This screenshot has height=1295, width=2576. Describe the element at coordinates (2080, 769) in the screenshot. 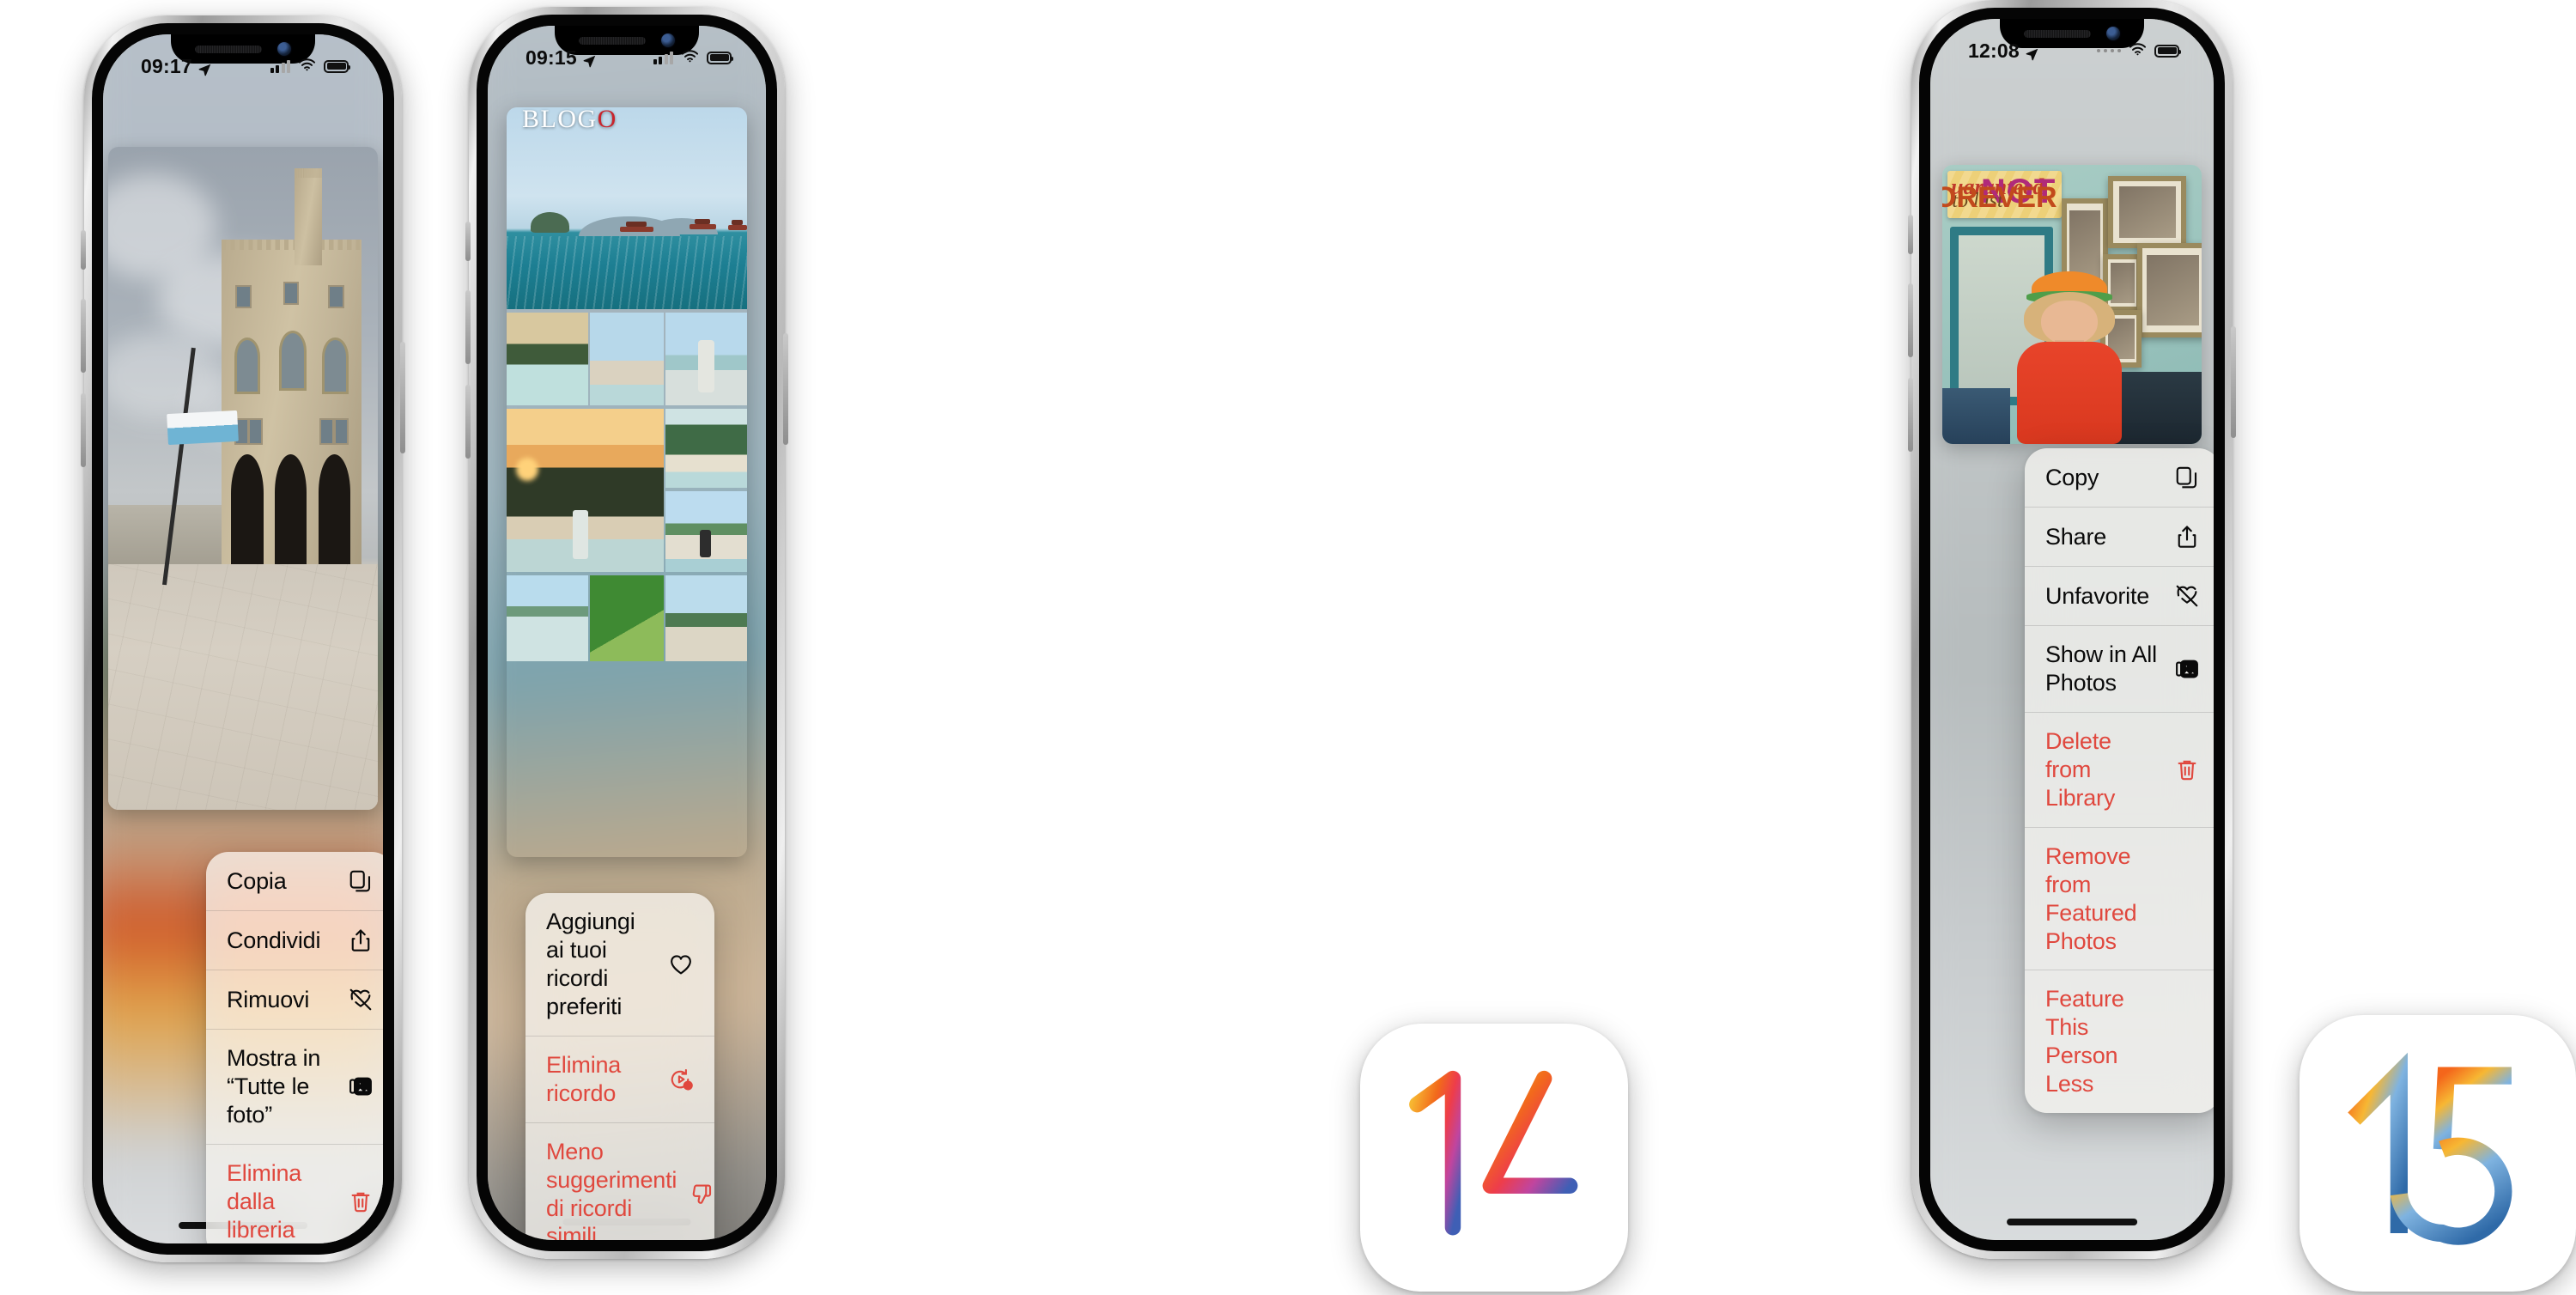

I see `menu-item-label: Delete from Library` at that location.